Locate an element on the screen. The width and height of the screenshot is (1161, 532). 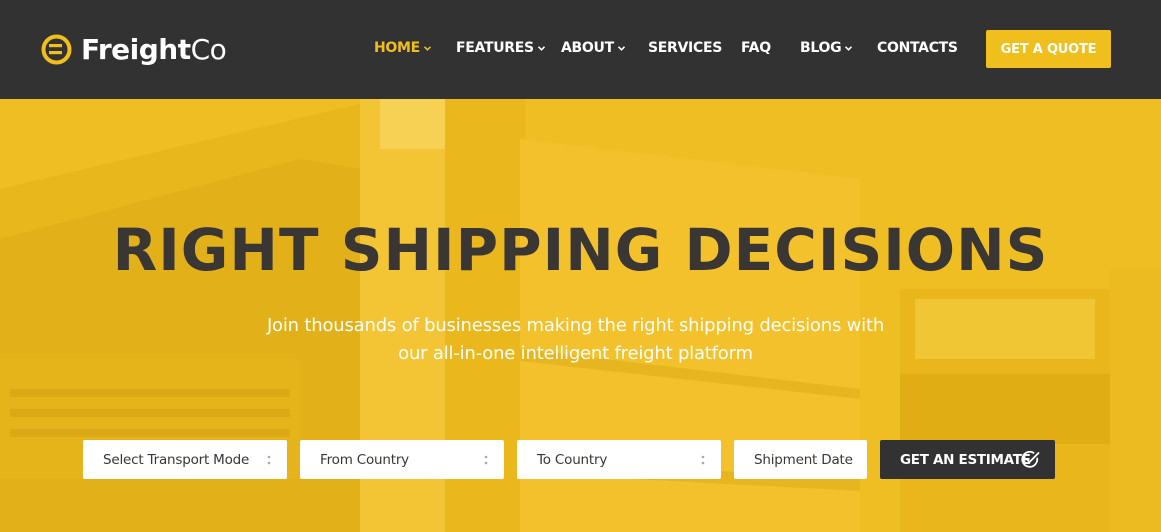
nav-item-label: FEATURES is located at coordinates (495, 48).